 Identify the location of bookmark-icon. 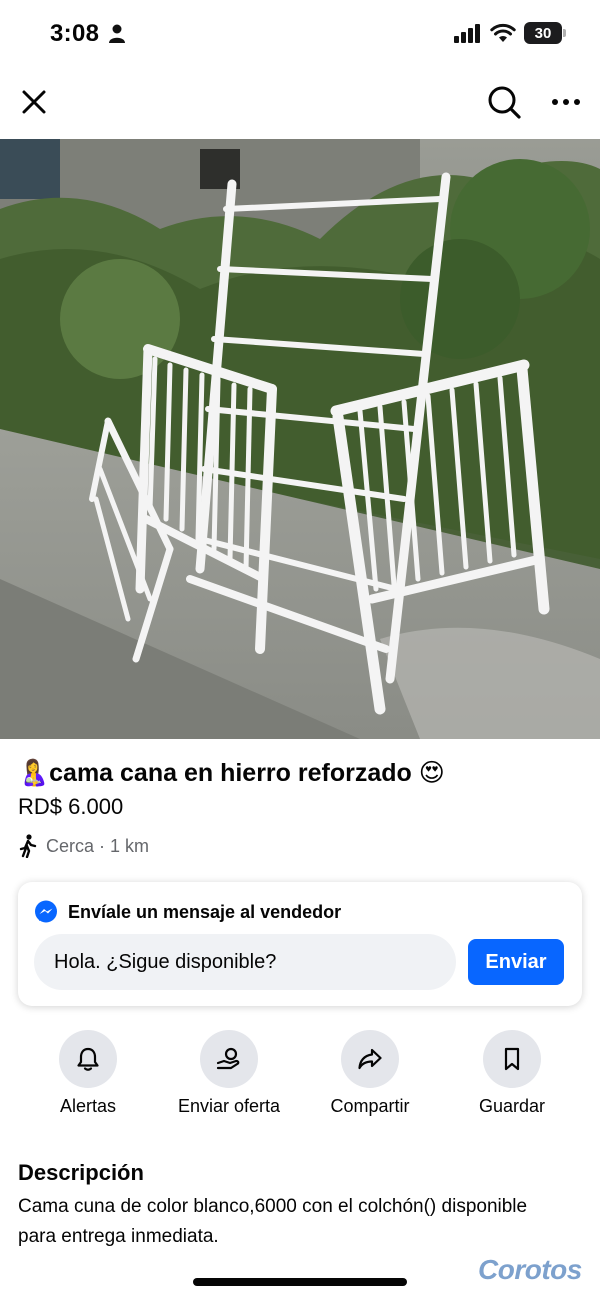
(512, 1059).